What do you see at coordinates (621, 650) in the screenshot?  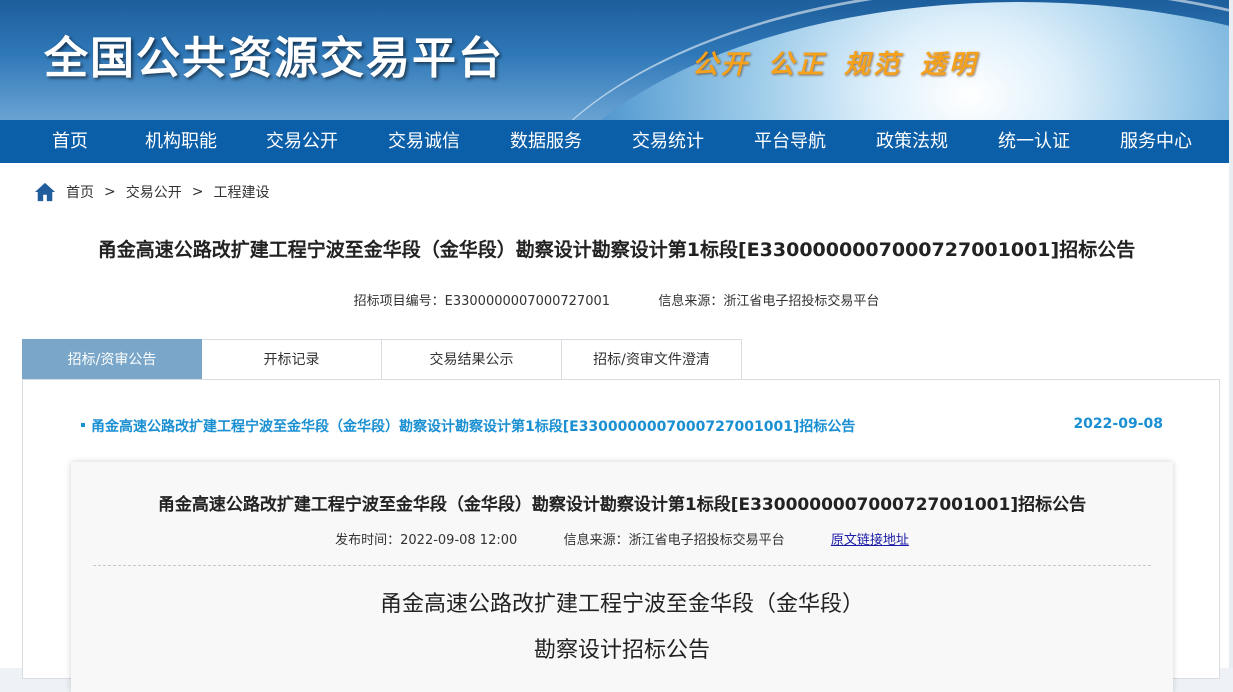 I see `document-heading-line-2: 勘察设计招标公告` at bounding box center [621, 650].